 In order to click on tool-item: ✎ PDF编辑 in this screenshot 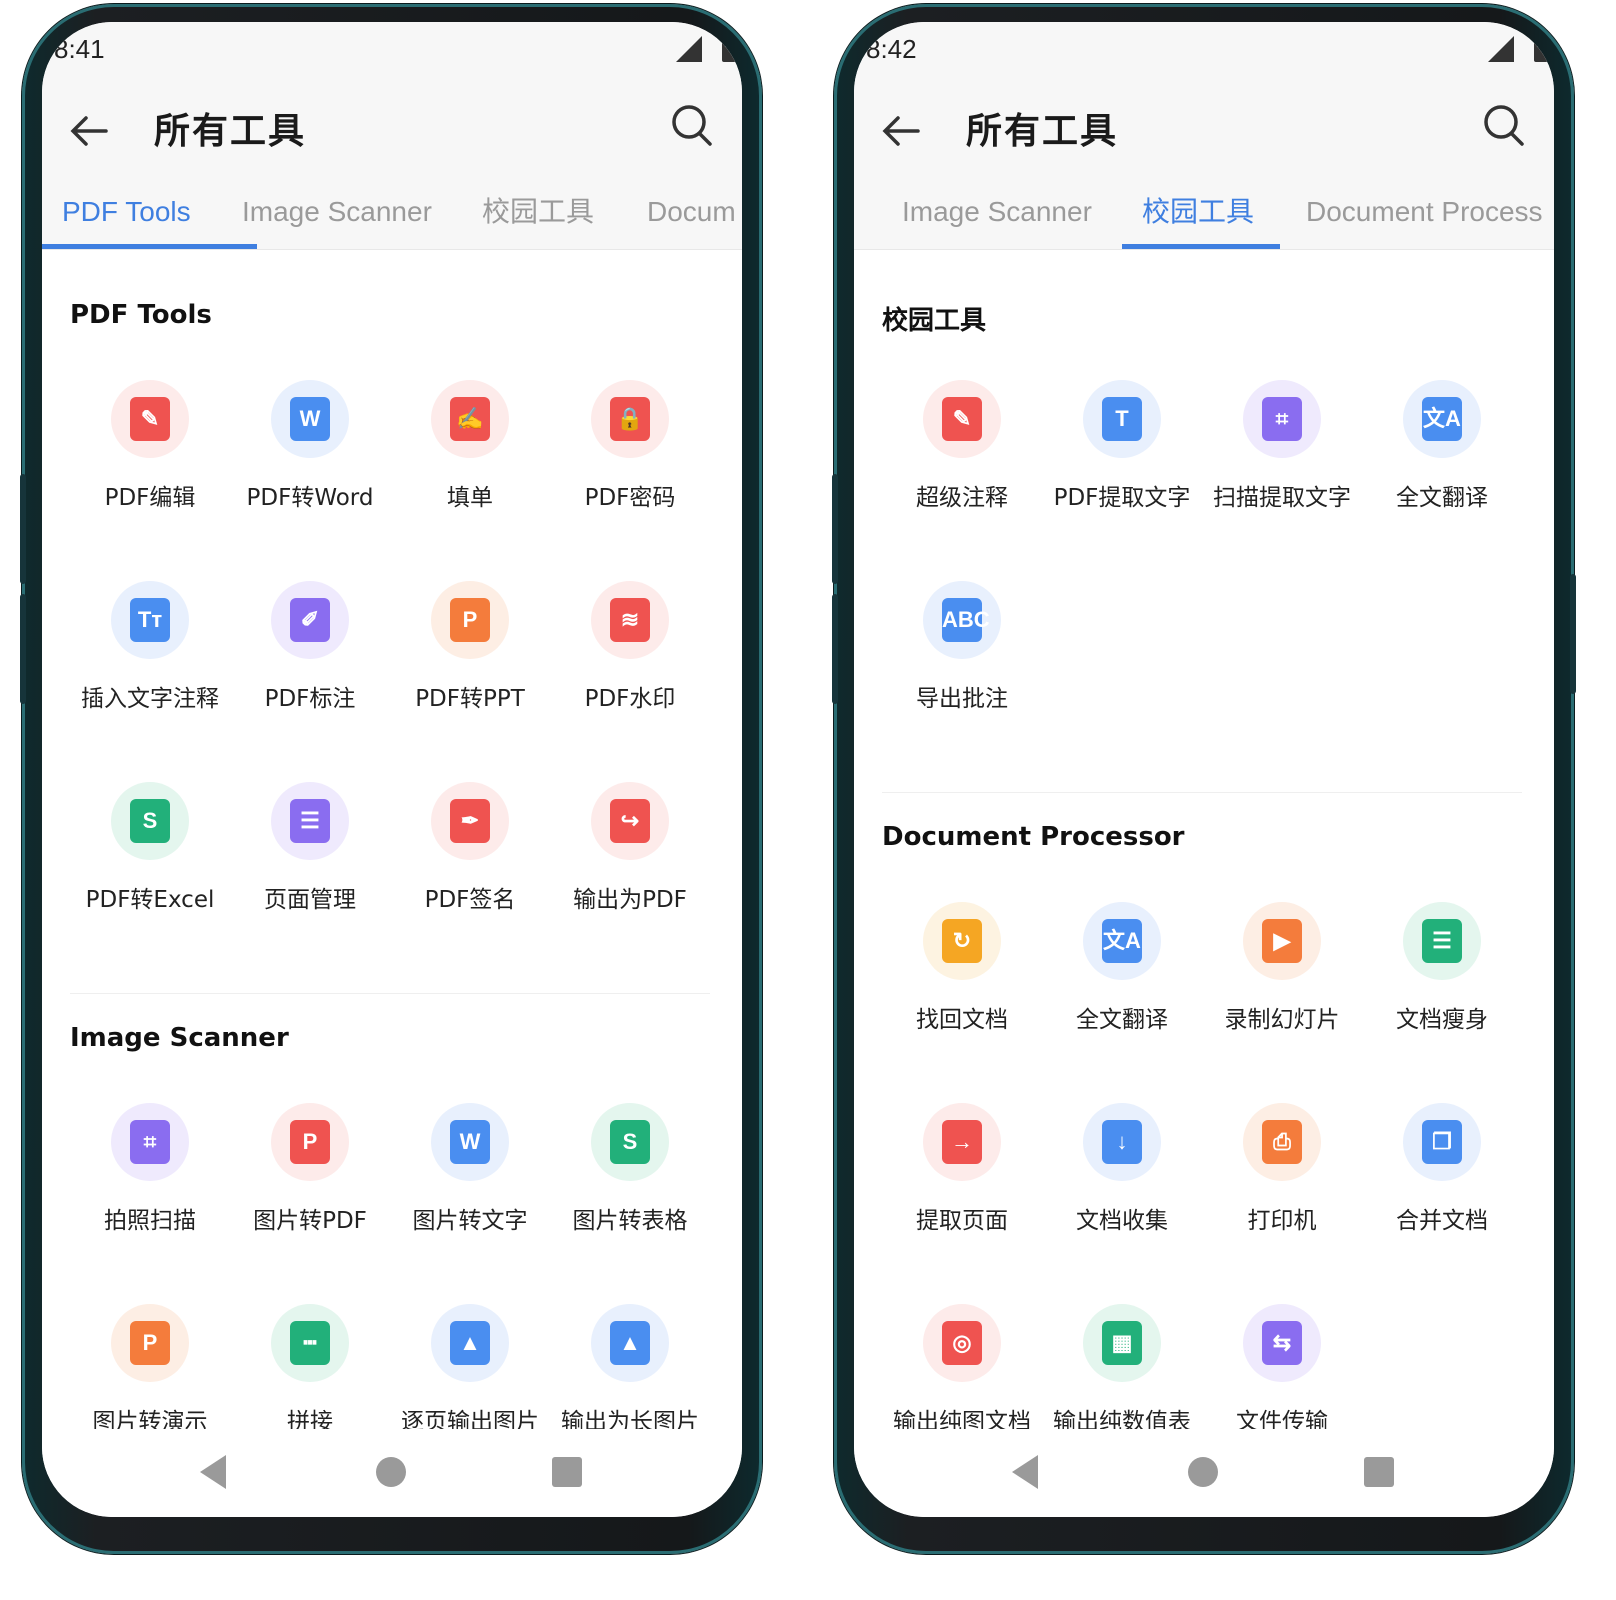, I will do `click(150, 460)`.